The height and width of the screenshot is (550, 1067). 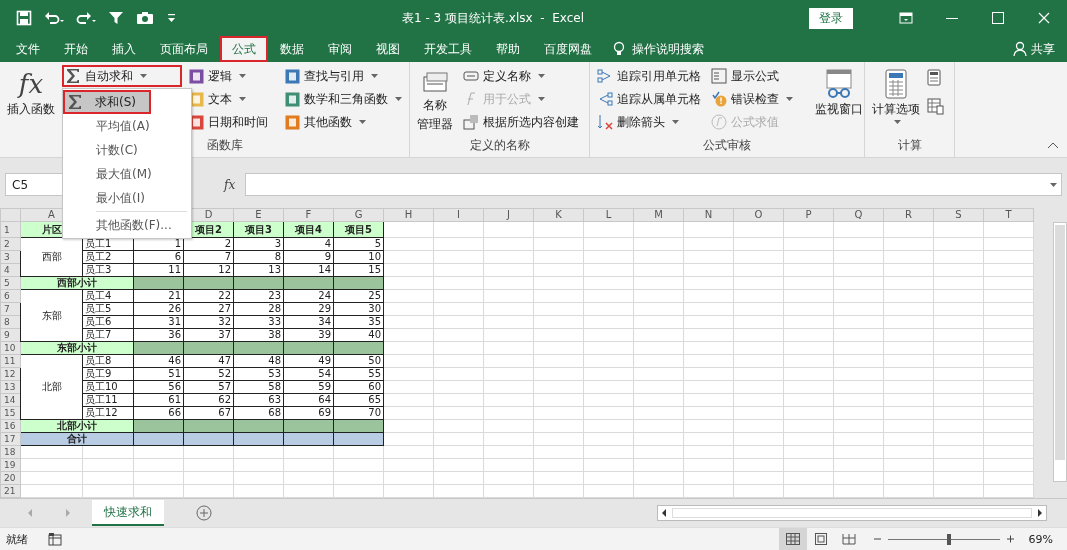 I want to click on group-label: 定义的名称, so click(x=499, y=145).